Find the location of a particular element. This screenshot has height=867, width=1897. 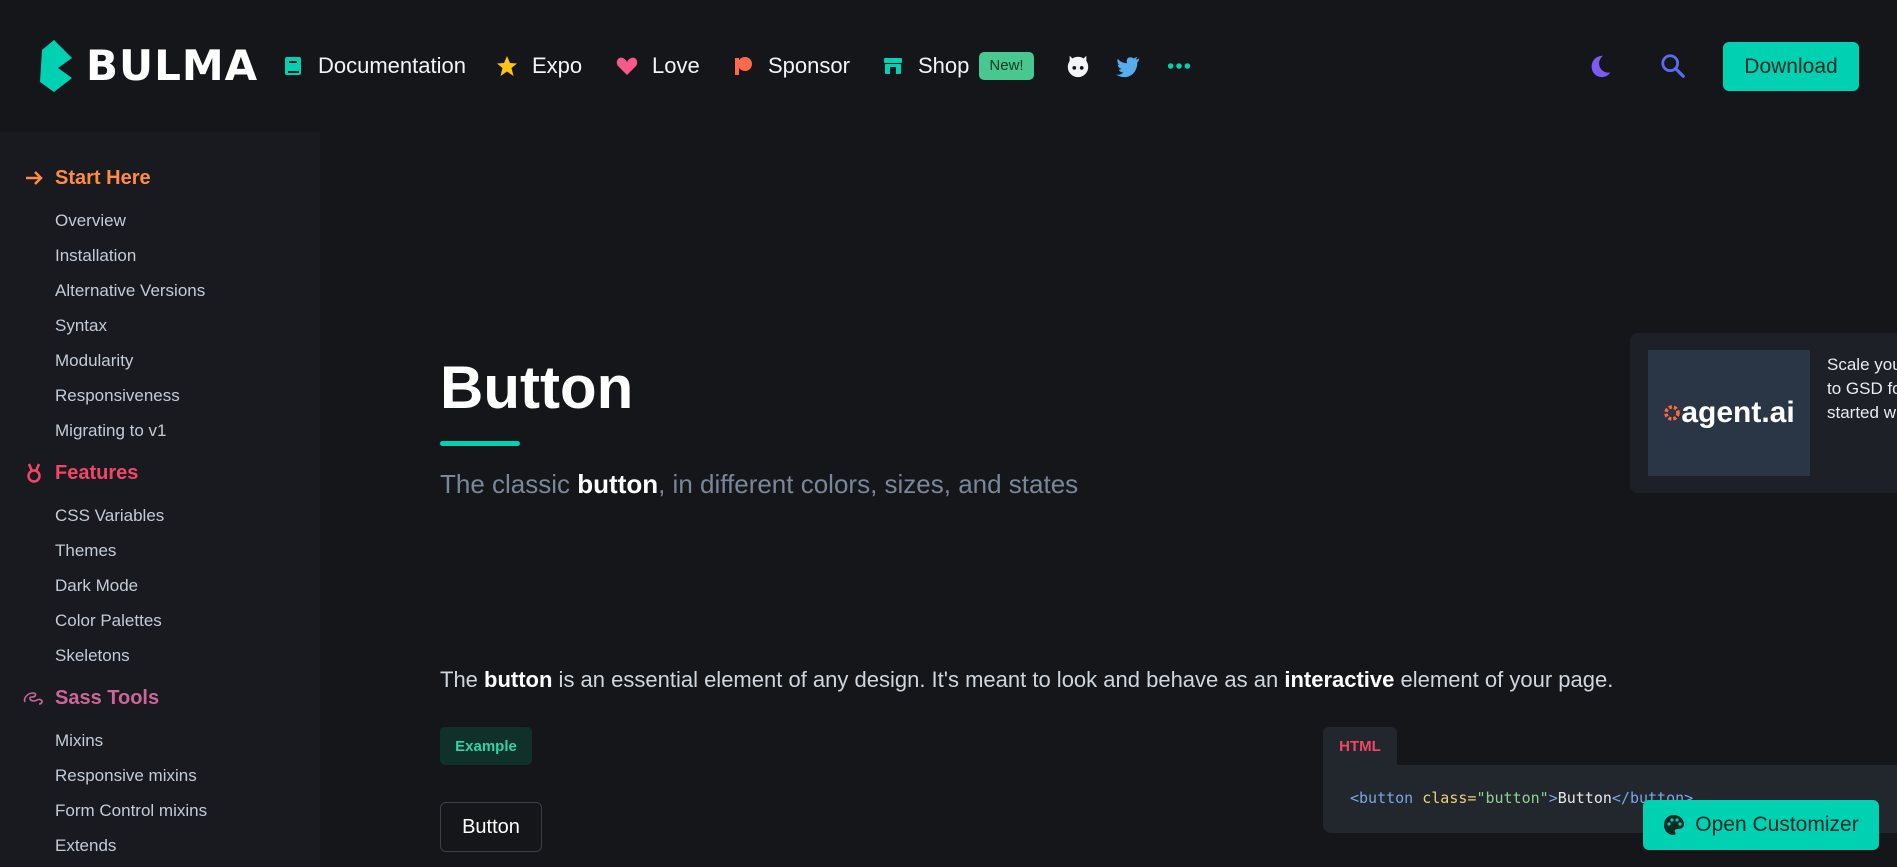

ad-logo: agent.ai is located at coordinates (1729, 413).